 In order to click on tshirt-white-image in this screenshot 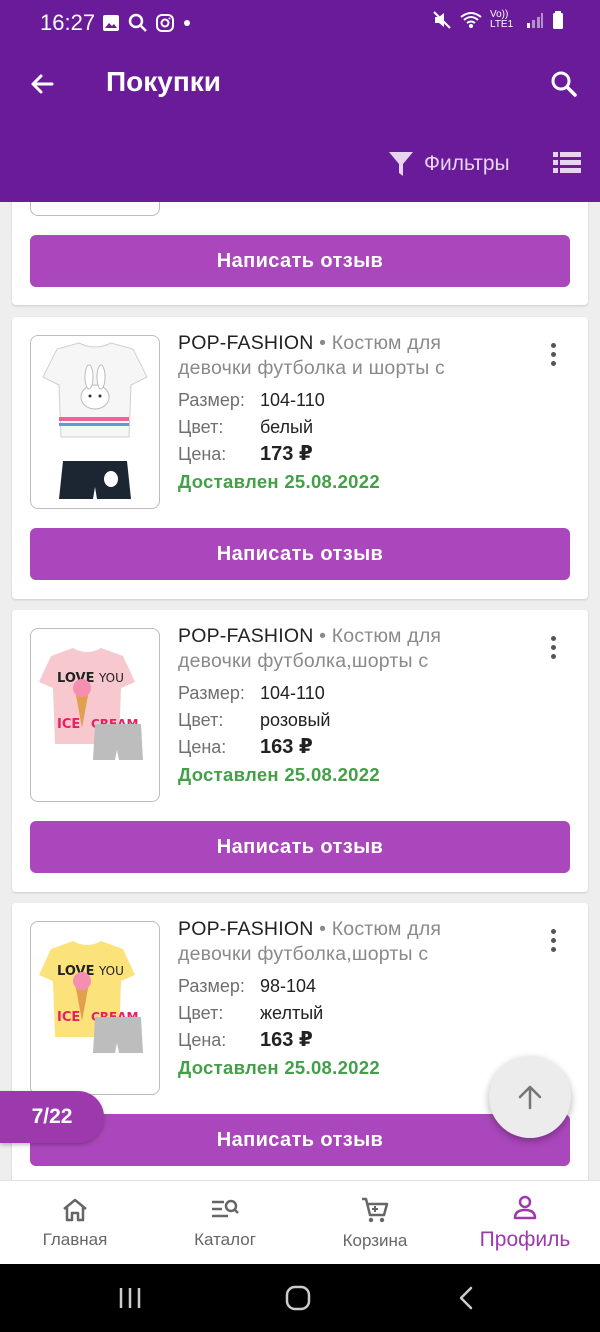, I will do `click(95, 420)`.